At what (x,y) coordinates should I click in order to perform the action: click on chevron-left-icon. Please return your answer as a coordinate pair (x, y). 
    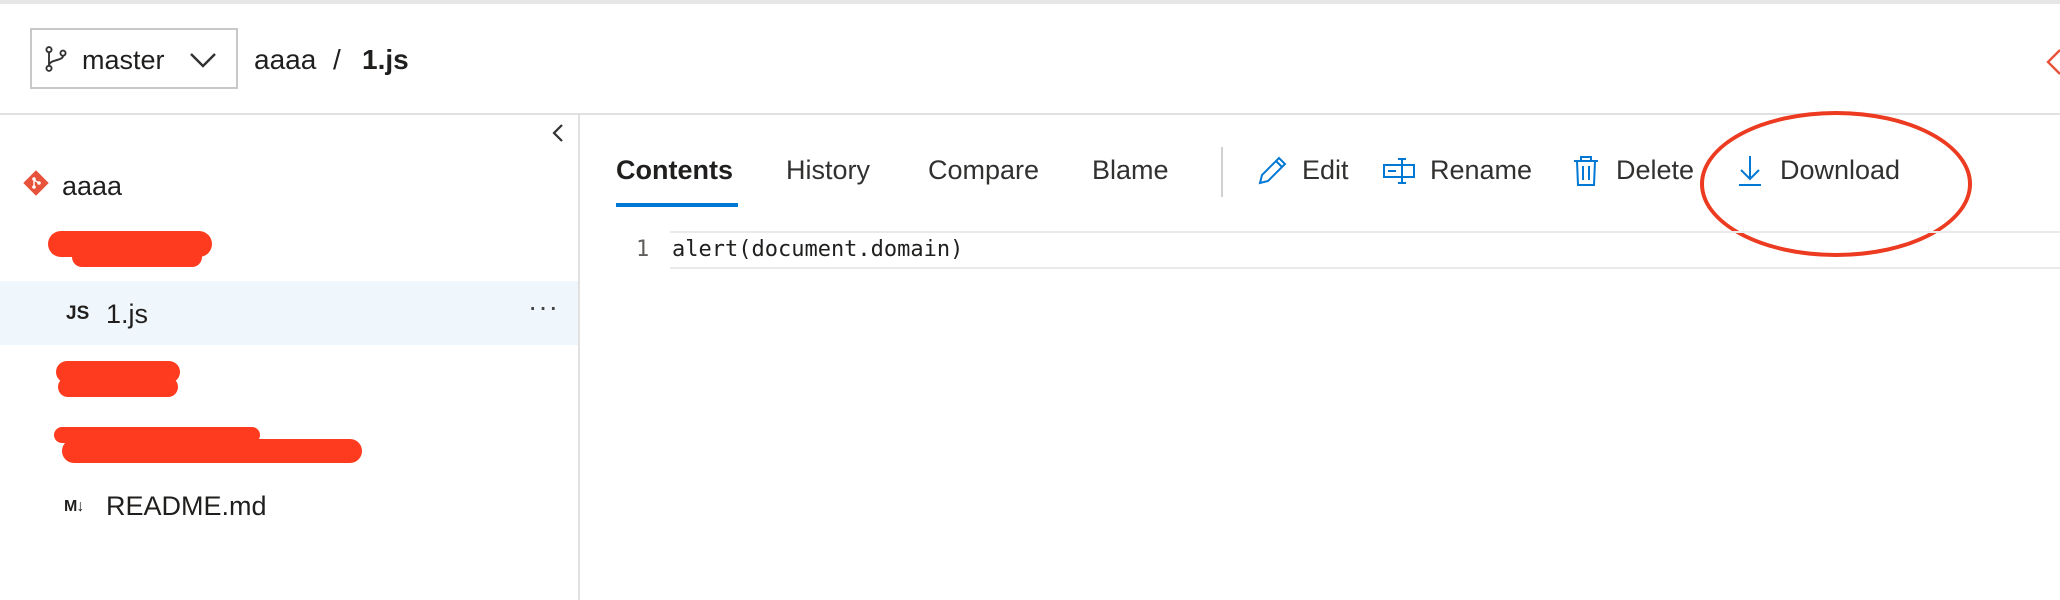
    Looking at the image, I should click on (558, 133).